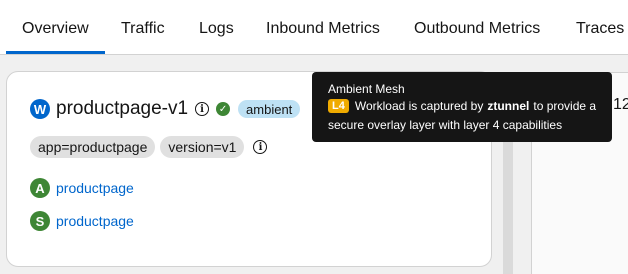 The image size is (628, 274). Describe the element at coordinates (223, 109) in the screenshot. I see `check-circle-icon: ✓` at that location.